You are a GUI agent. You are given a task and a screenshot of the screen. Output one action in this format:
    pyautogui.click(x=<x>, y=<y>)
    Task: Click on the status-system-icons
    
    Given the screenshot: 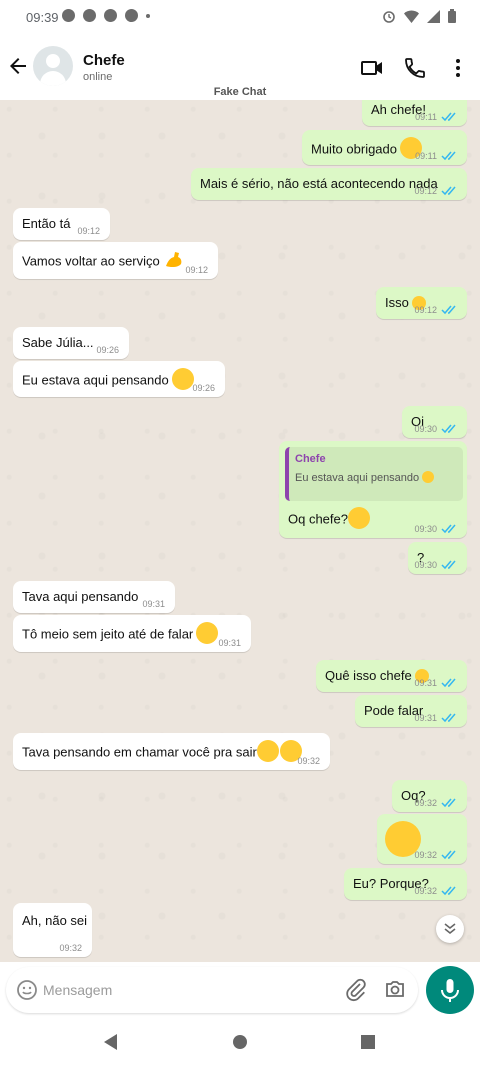 What is the action you would take?
    pyautogui.click(x=419, y=16)
    